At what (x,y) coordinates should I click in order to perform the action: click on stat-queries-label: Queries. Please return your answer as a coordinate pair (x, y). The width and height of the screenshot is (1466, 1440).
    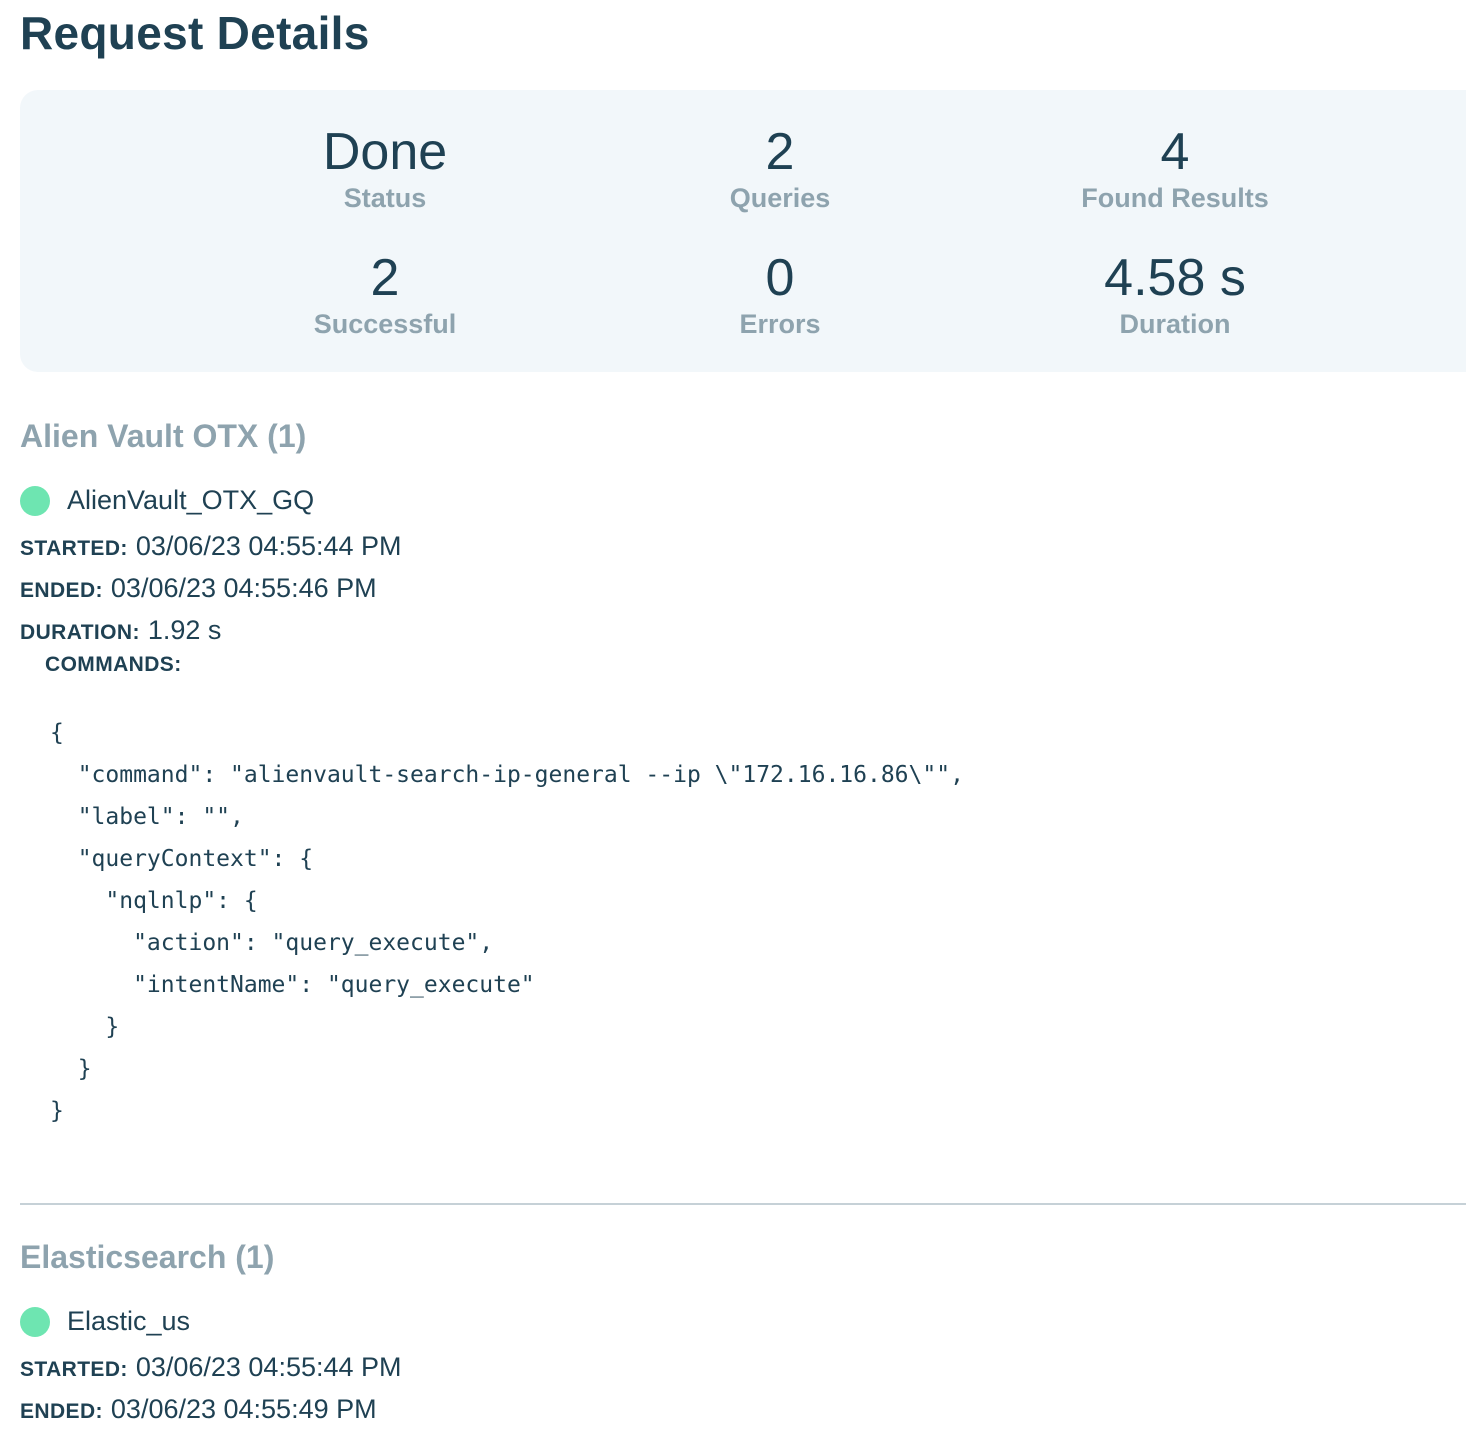
    Looking at the image, I should click on (780, 198).